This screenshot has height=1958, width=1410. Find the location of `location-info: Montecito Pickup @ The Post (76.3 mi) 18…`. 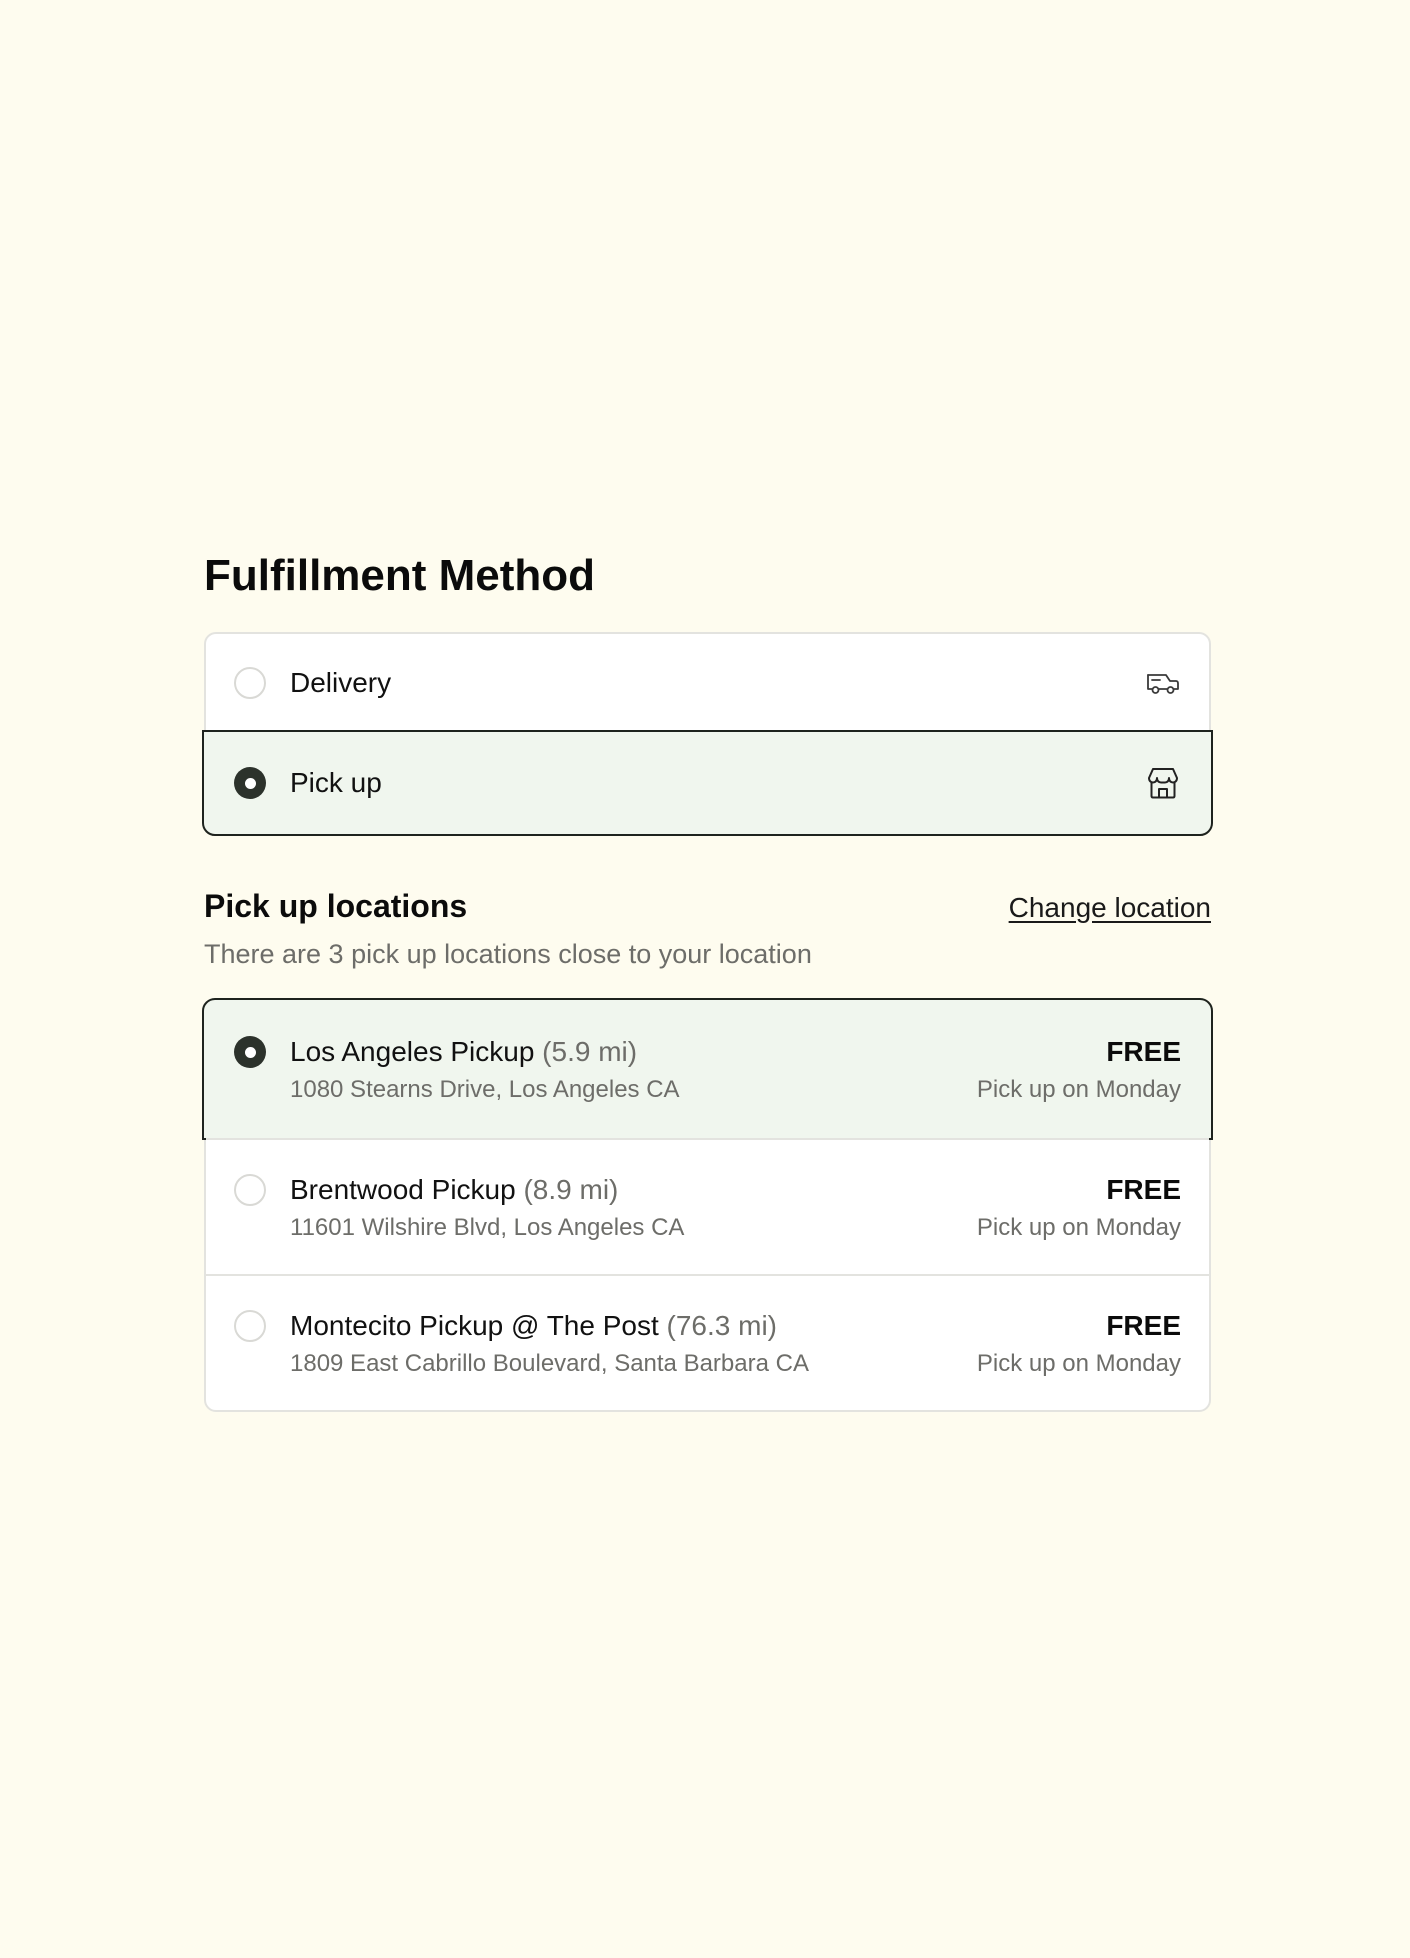

location-info: Montecito Pickup @ The Post (76.3 mi) 18… is located at coordinates (633, 1344).